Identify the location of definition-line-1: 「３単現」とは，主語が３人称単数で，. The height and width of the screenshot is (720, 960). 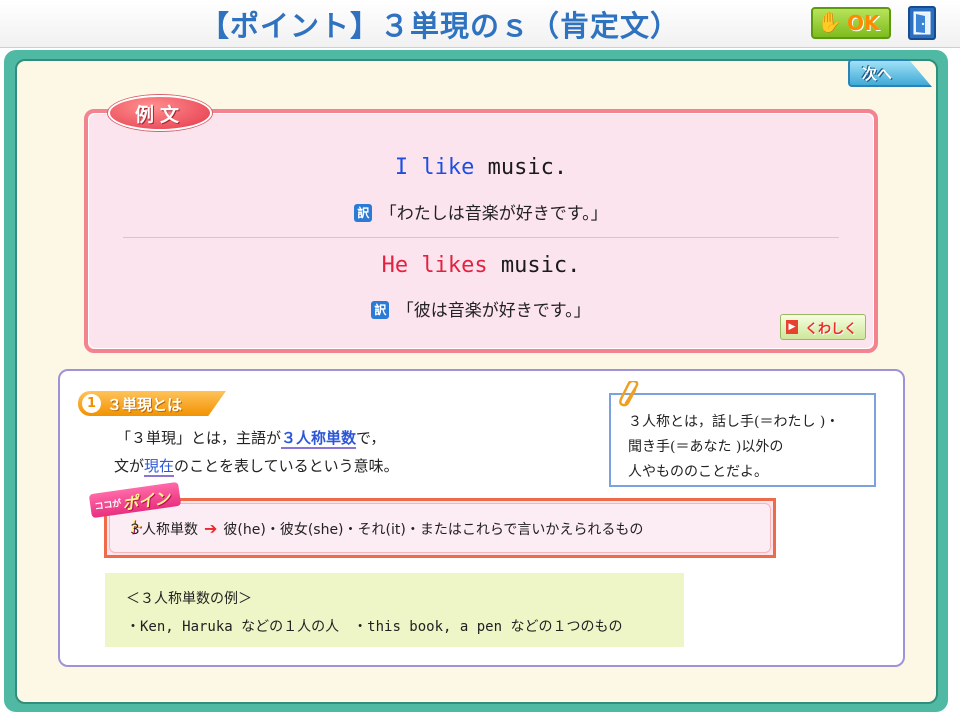
(251, 438).